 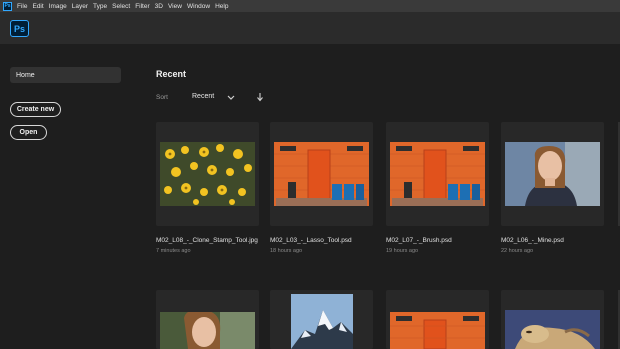 I want to click on file-time: 19 hours ago, so click(x=402, y=251).